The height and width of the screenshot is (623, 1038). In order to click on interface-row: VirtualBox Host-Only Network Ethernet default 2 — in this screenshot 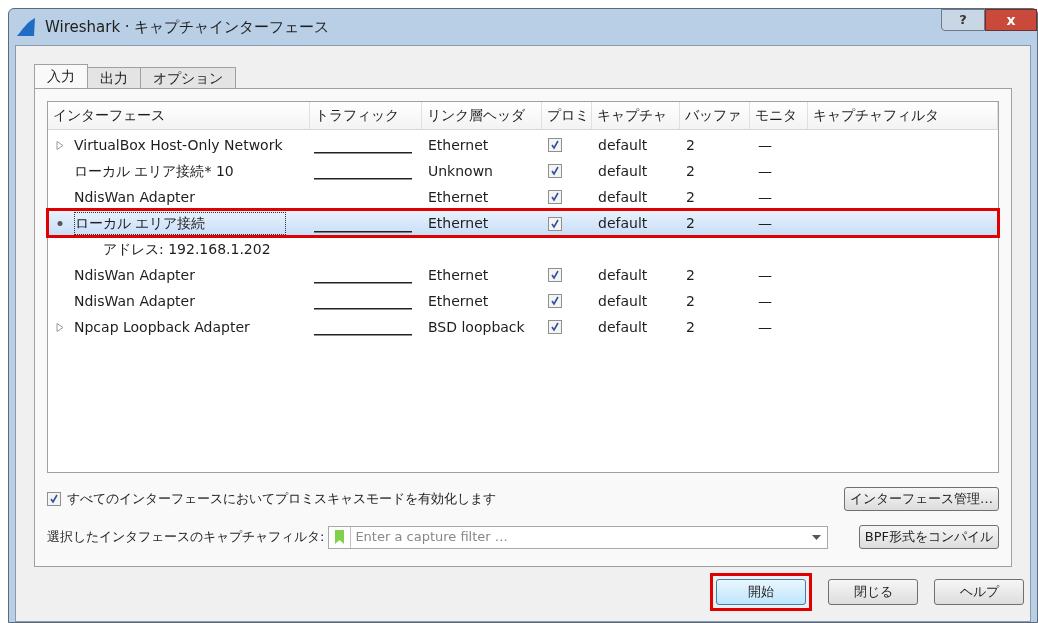, I will do `click(523, 145)`.